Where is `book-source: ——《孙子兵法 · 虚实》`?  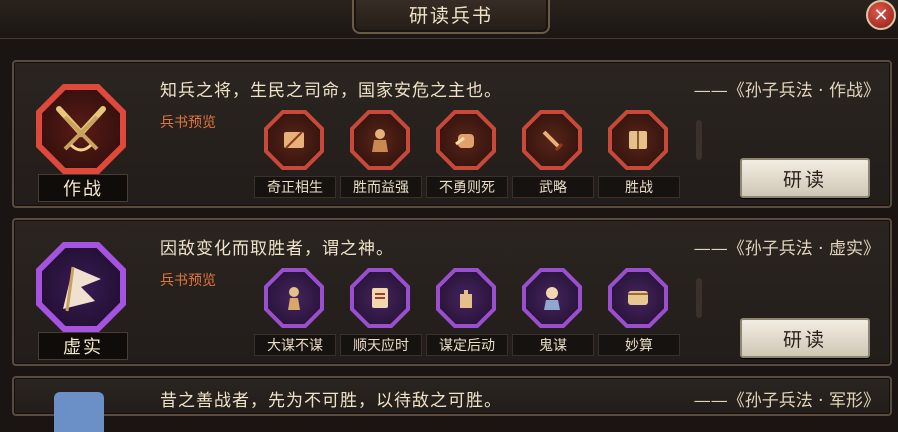
book-source: ——《孙子兵法 · 虚实》 is located at coordinates (786, 249).